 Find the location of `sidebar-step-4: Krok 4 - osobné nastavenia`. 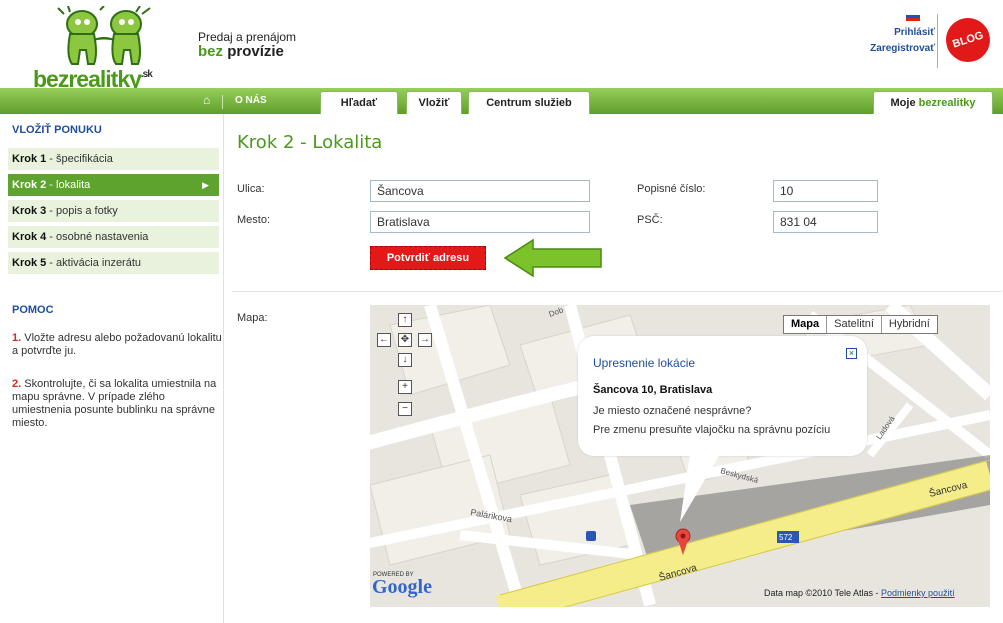

sidebar-step-4: Krok 4 - osobné nastavenia is located at coordinates (113, 238).